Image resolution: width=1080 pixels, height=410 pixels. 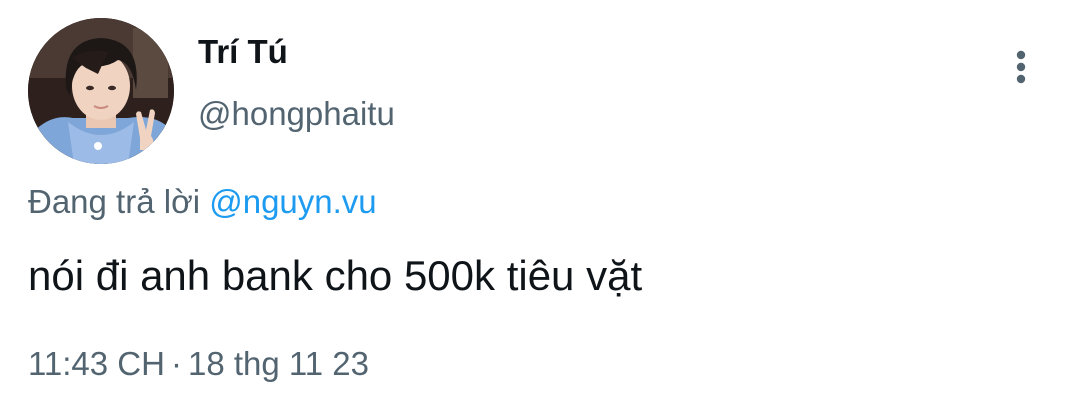 I want to click on avatar-photo, so click(x=101, y=91).